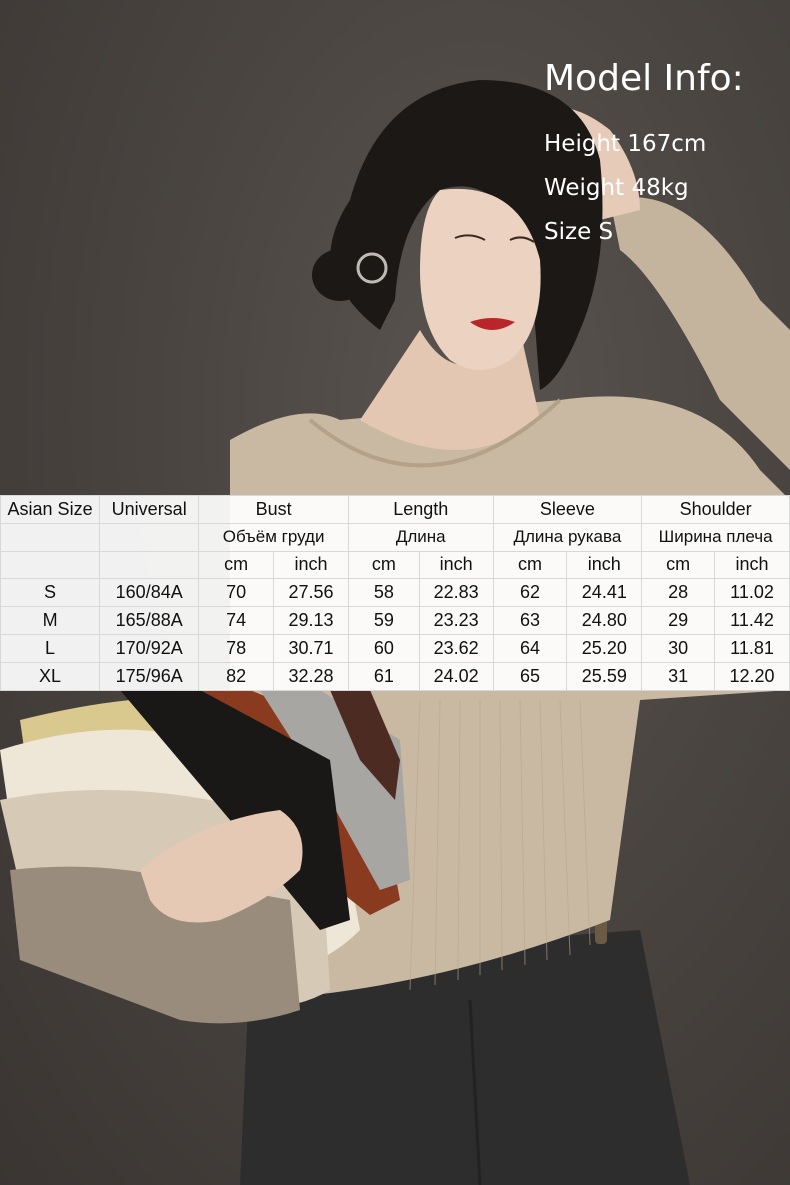 The image size is (790, 1185). Describe the element at coordinates (604, 593) in the screenshot. I see `table-cell: 24.41` at that location.